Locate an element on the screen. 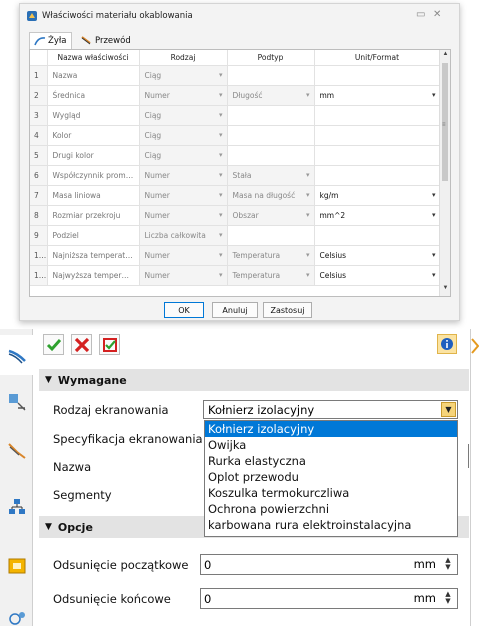 The width and height of the screenshot is (479, 627). header-type: Rodzaj is located at coordinates (183, 57).